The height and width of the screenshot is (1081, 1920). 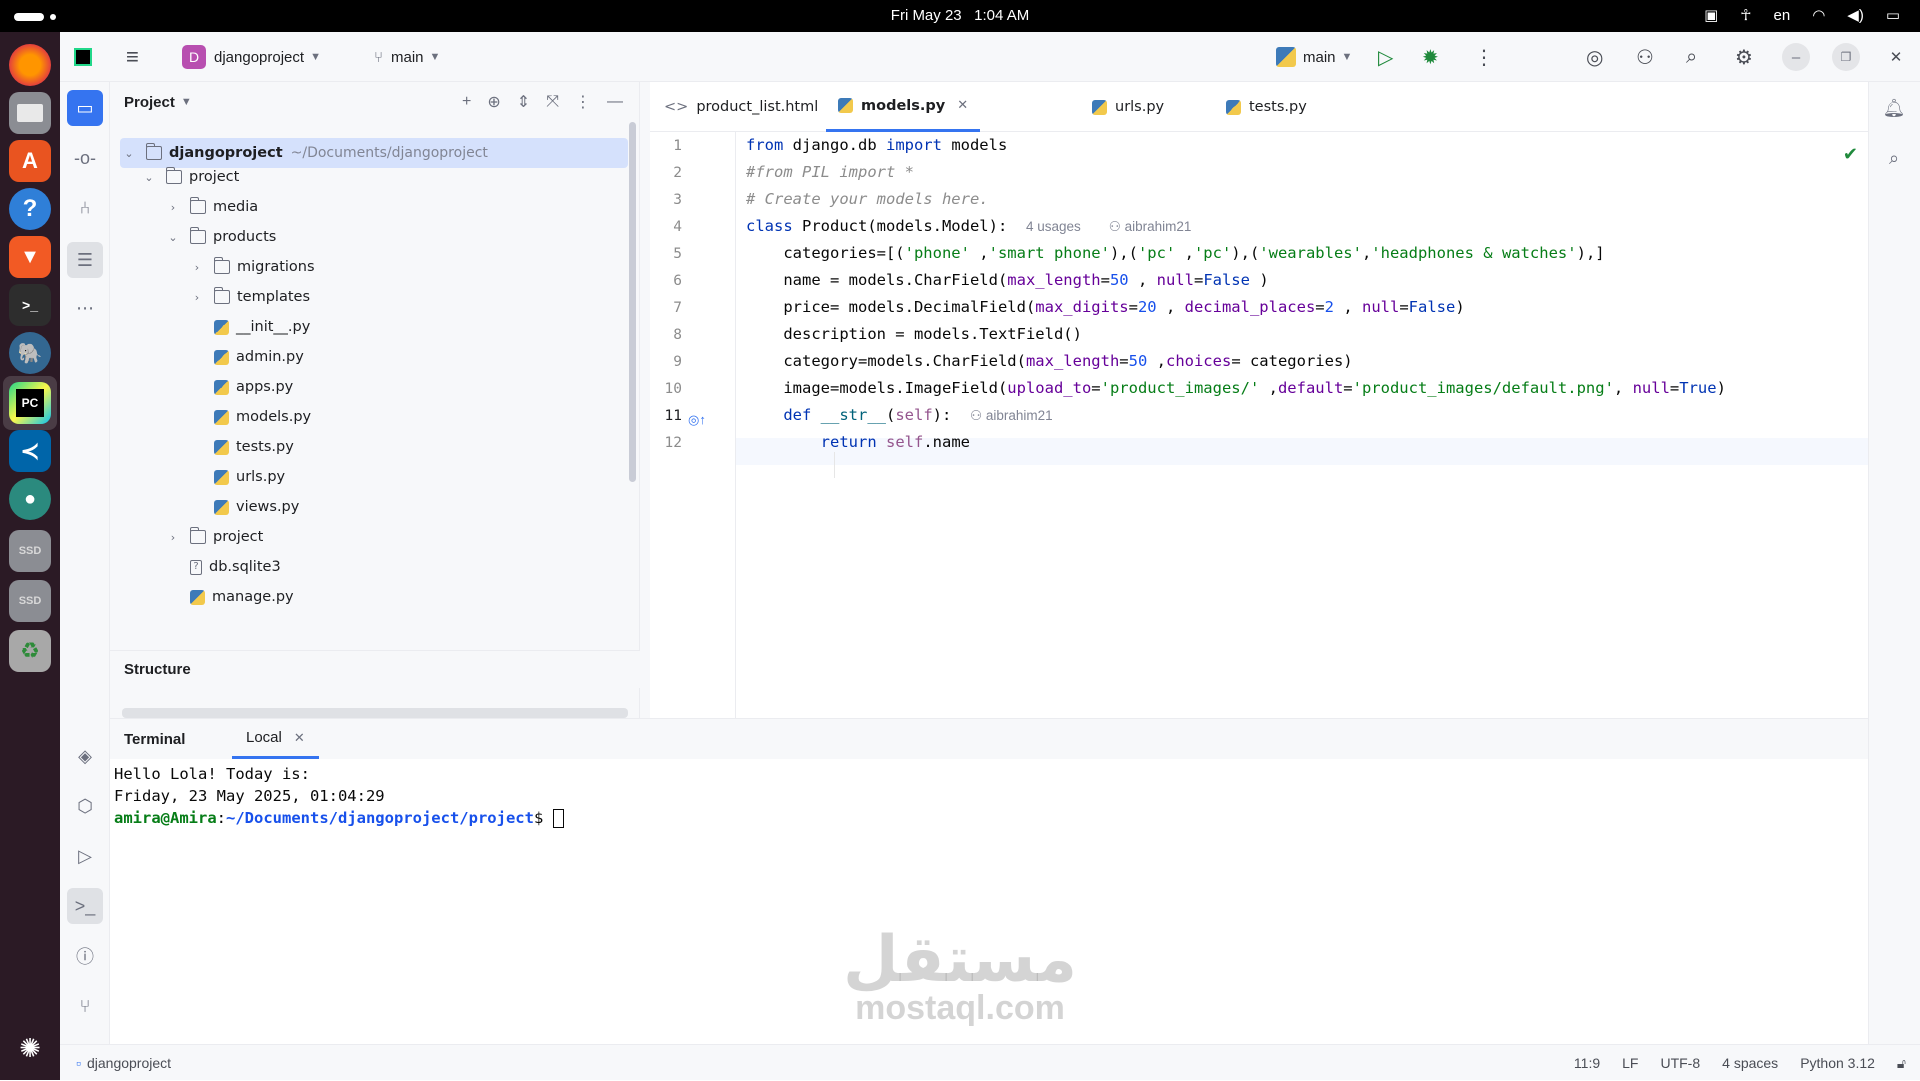 What do you see at coordinates (741, 107) in the screenshot?
I see `tab-product-list-html: <> product_list.html` at bounding box center [741, 107].